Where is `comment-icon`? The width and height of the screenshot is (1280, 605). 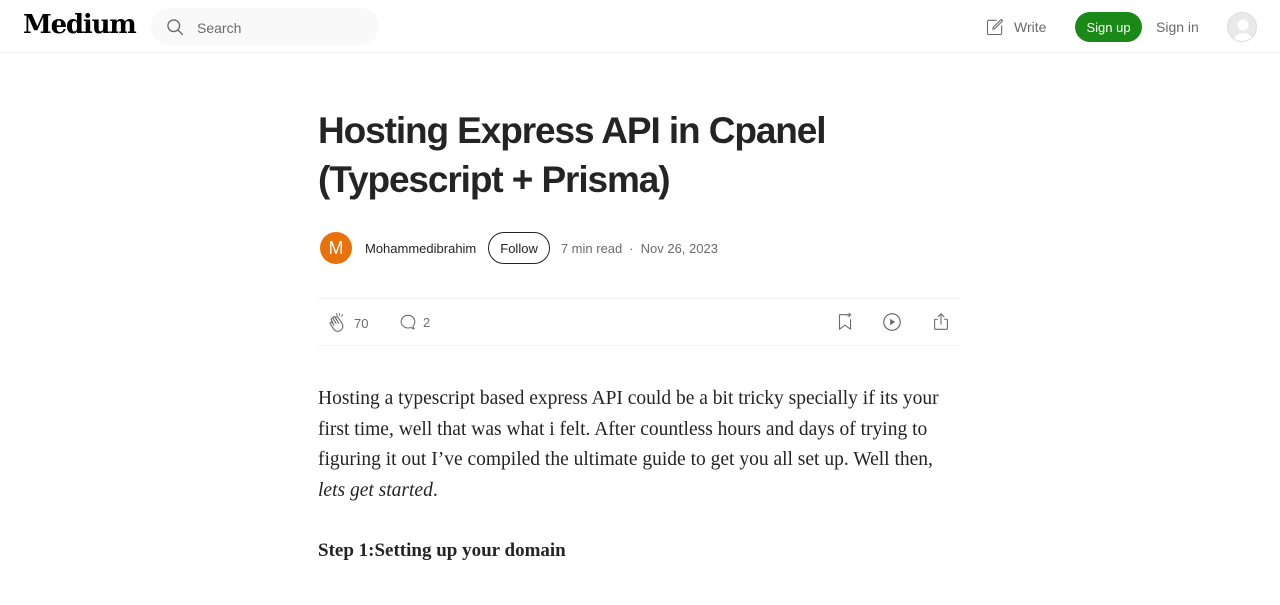
comment-icon is located at coordinates (408, 322).